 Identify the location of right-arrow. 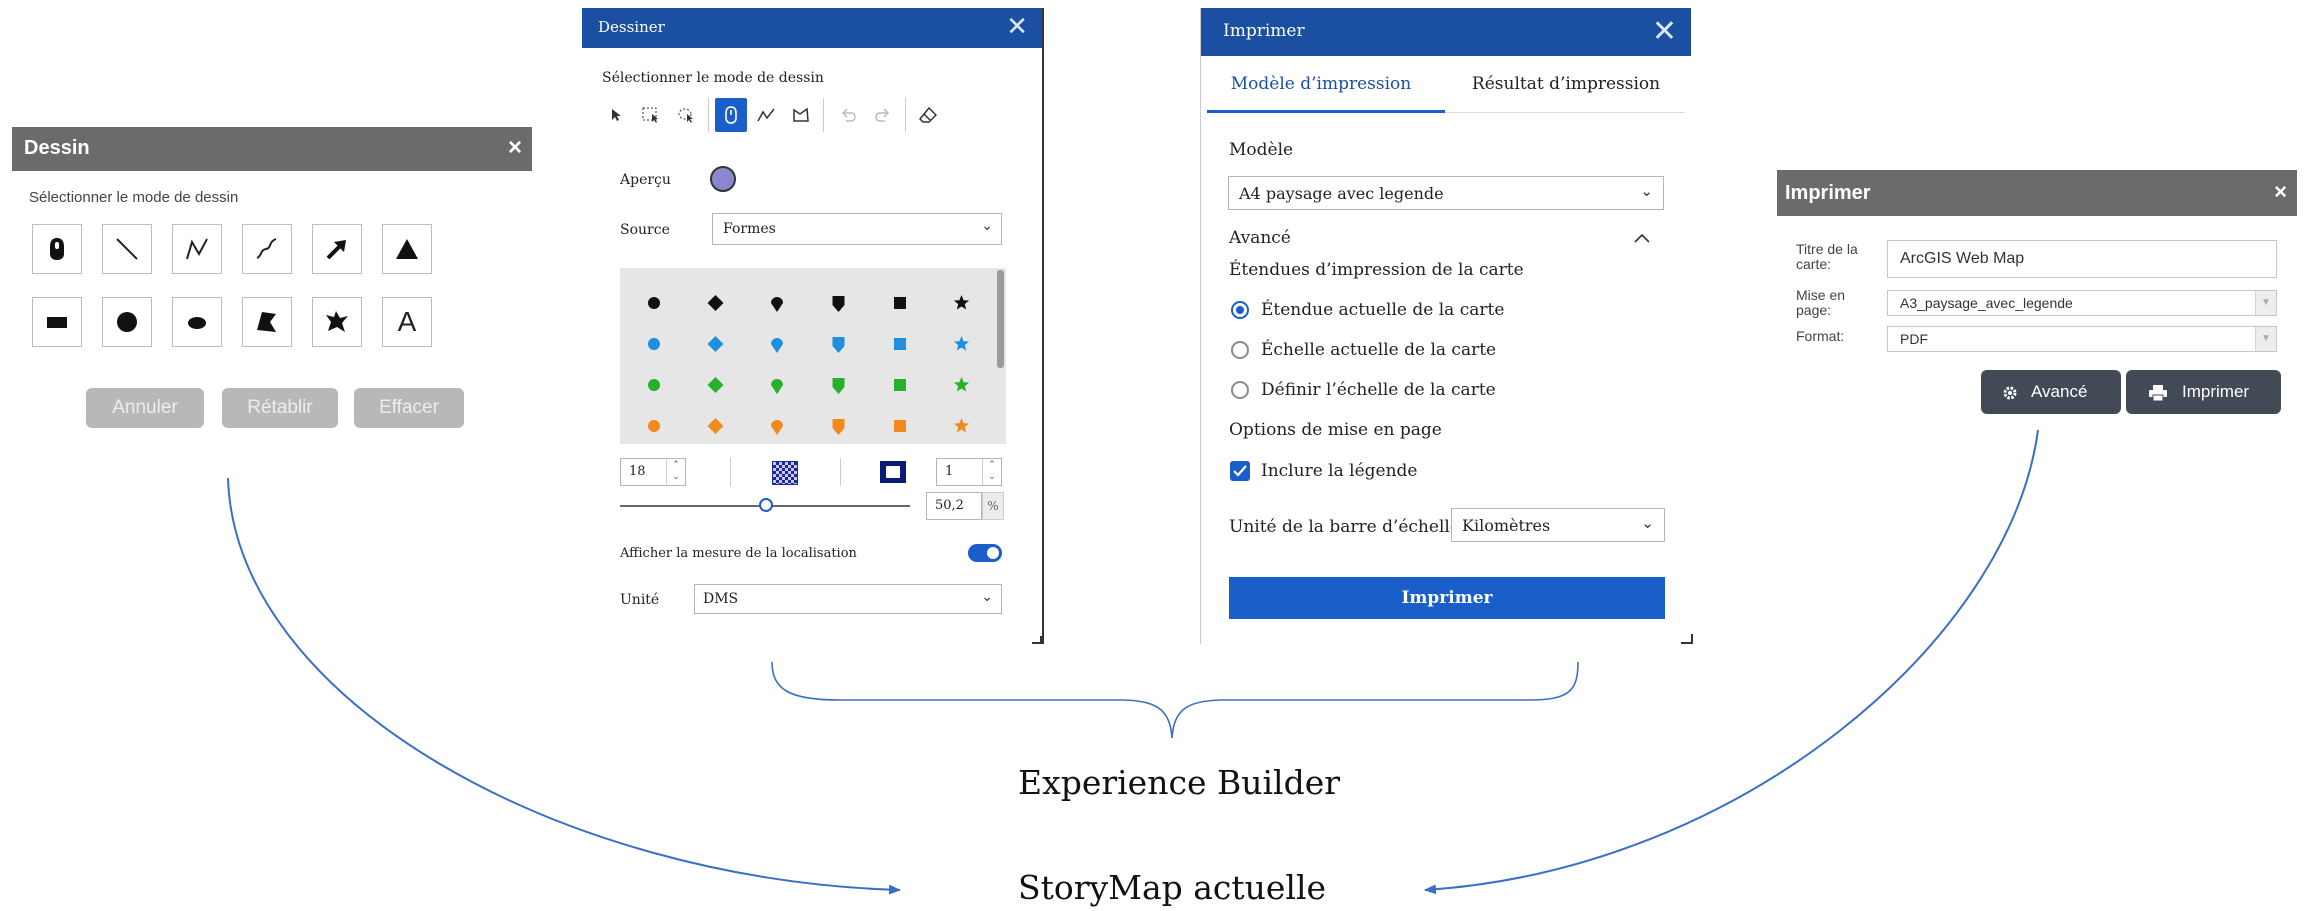
(1731, 662).